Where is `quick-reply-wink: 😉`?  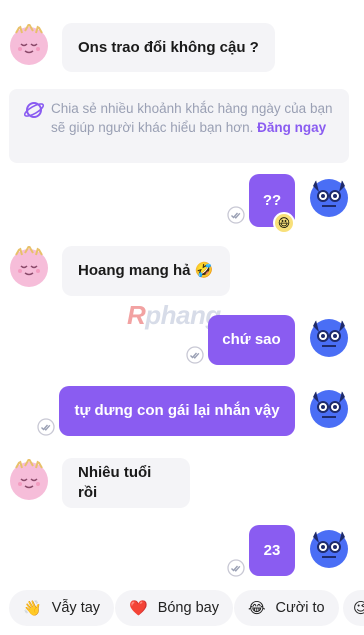 quick-reply-wink: 😉 is located at coordinates (353, 608).